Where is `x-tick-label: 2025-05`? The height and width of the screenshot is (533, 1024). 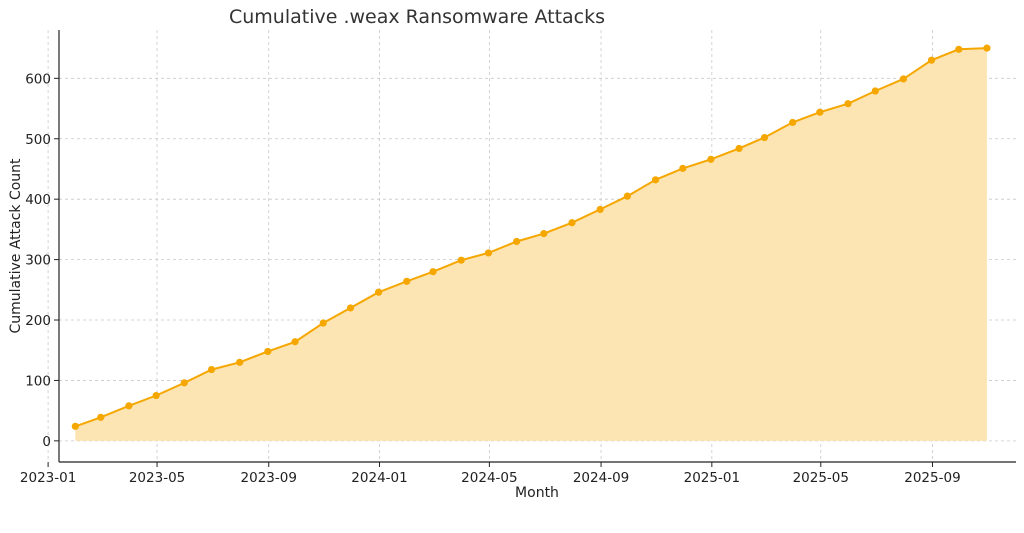 x-tick-label: 2025-05 is located at coordinates (821, 478).